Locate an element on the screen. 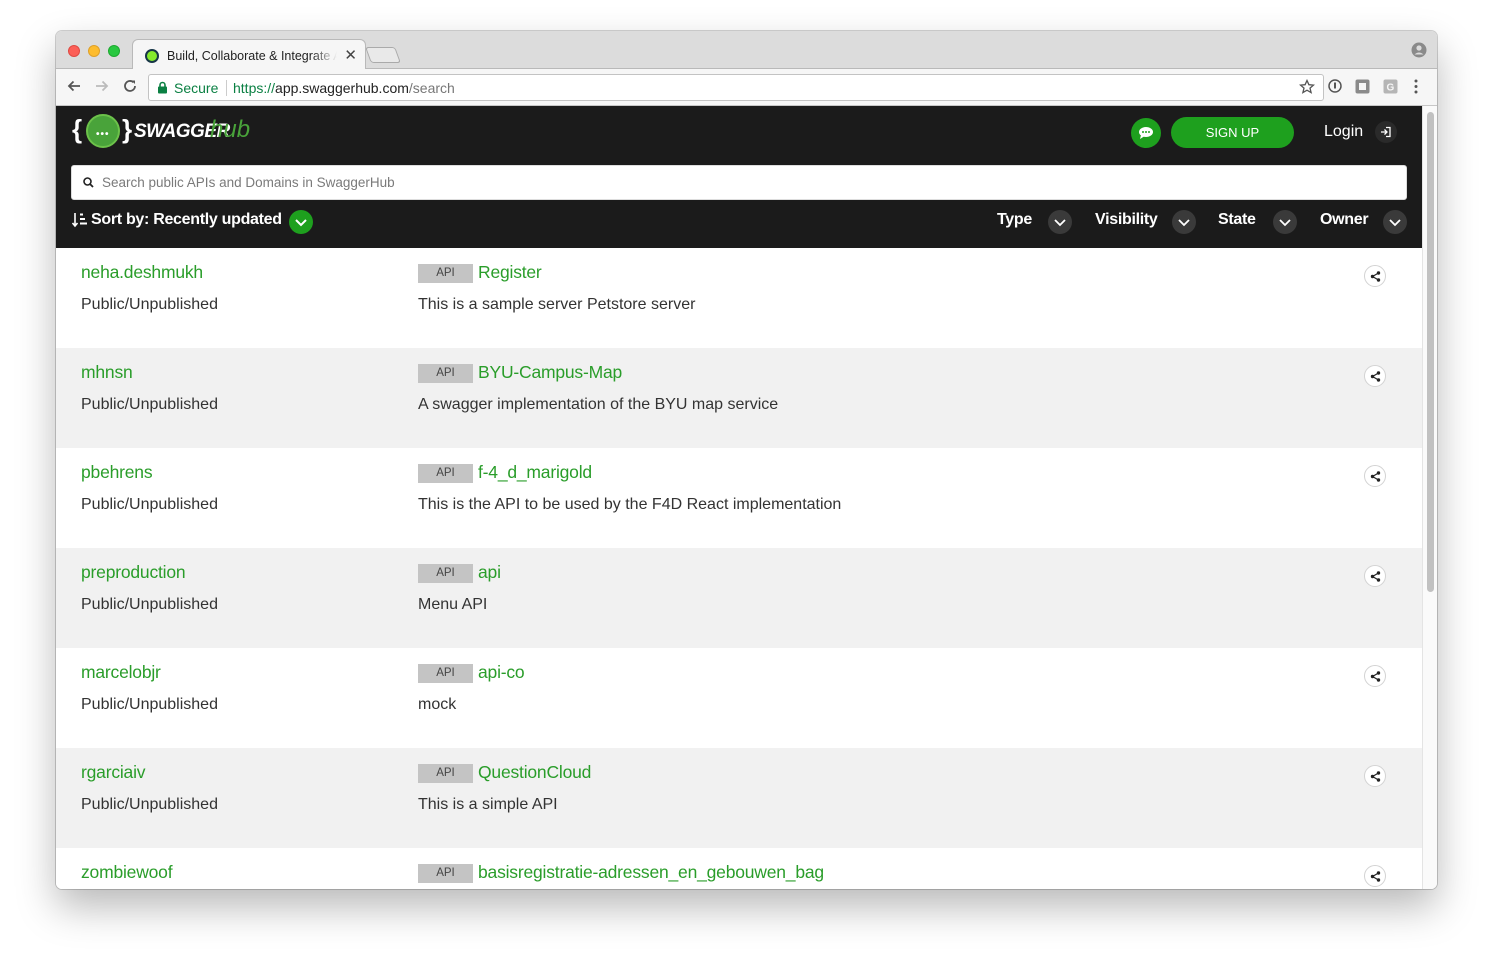 Image resolution: width=1493 pixels, height=969 pixels. tab-close-icon: ✕ is located at coordinates (350, 55).